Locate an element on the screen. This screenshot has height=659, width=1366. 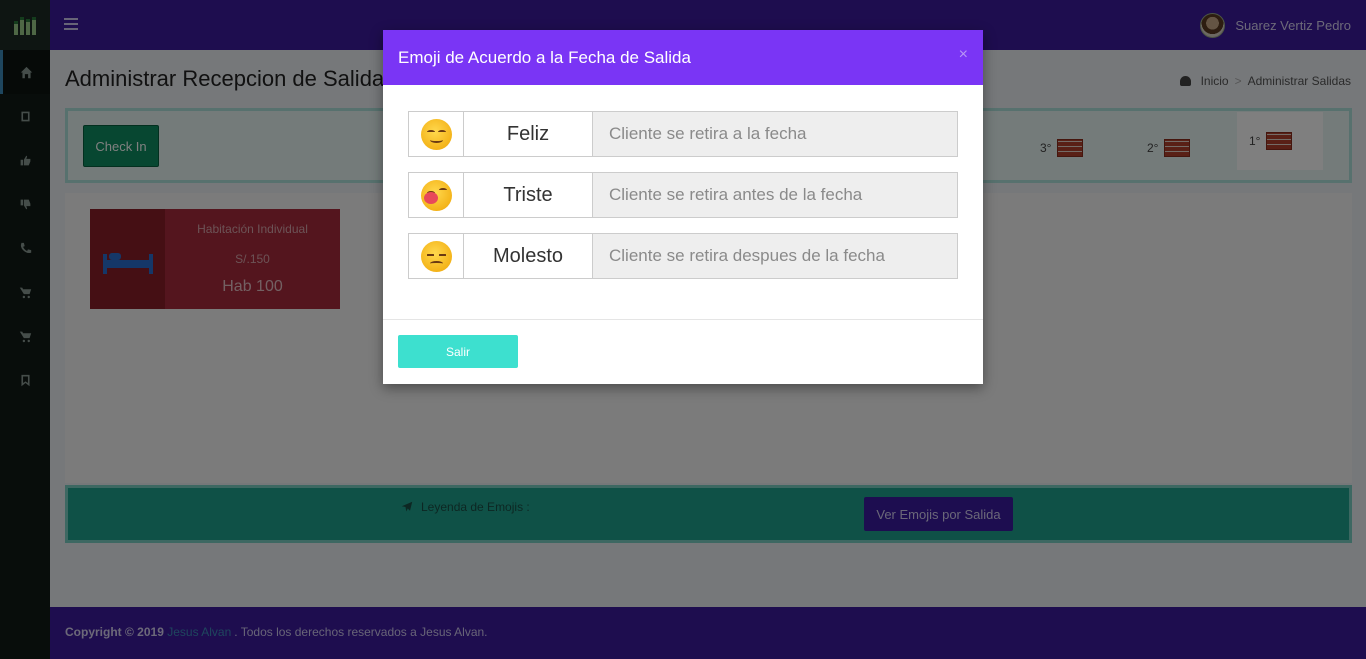
modal-header: Emoji de Acuerdo a la Fecha de Salida × is located at coordinates (683, 57).